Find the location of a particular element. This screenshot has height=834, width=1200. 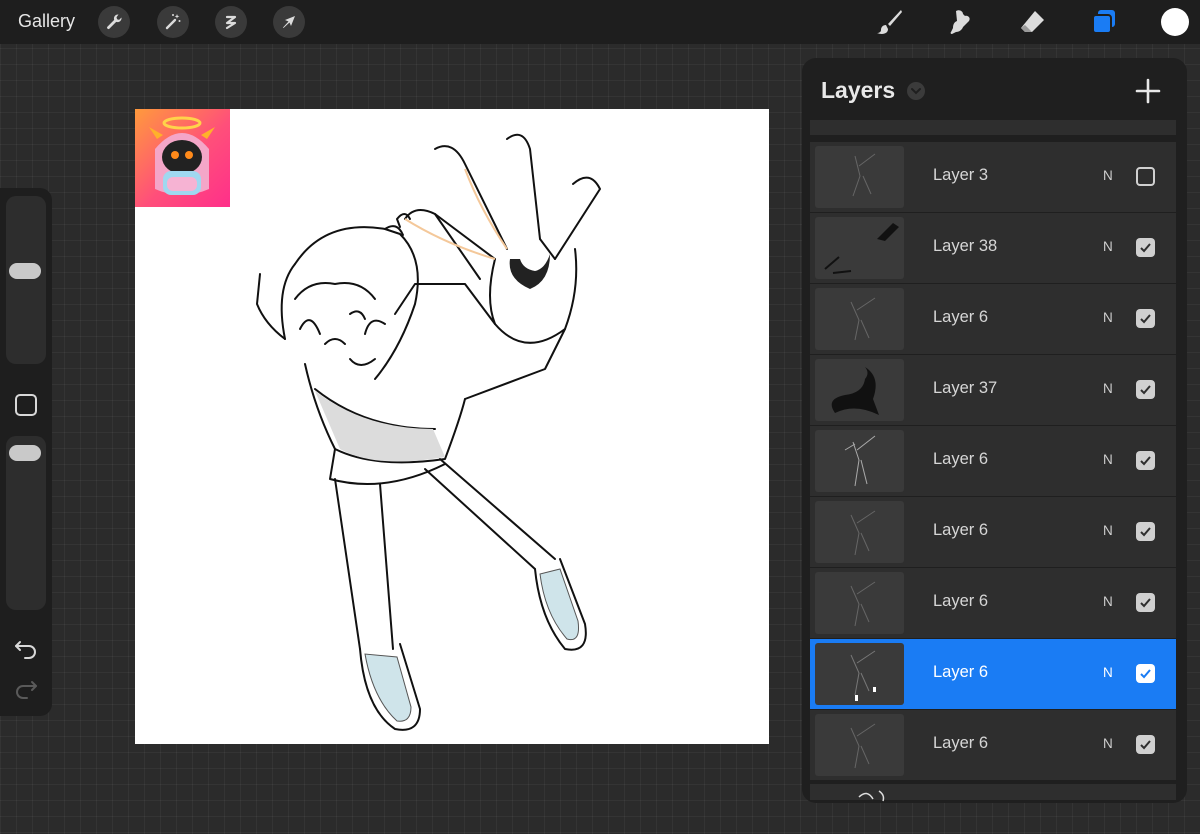

layer-row-selected: Layer 6 N is located at coordinates (993, 674).